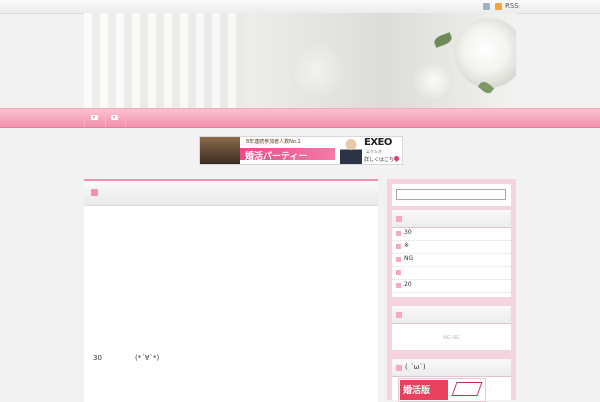 The image size is (600, 402). I want to click on sidebar-widget-list: 30 ※ NG 20, so click(451, 253).